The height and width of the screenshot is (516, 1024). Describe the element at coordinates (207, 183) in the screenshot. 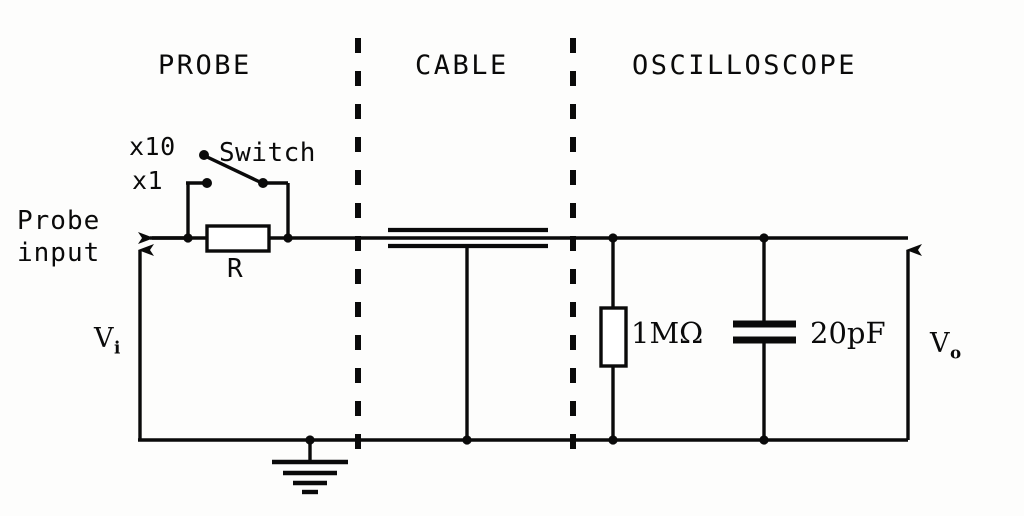

I see `switch-terminal-x1` at that location.